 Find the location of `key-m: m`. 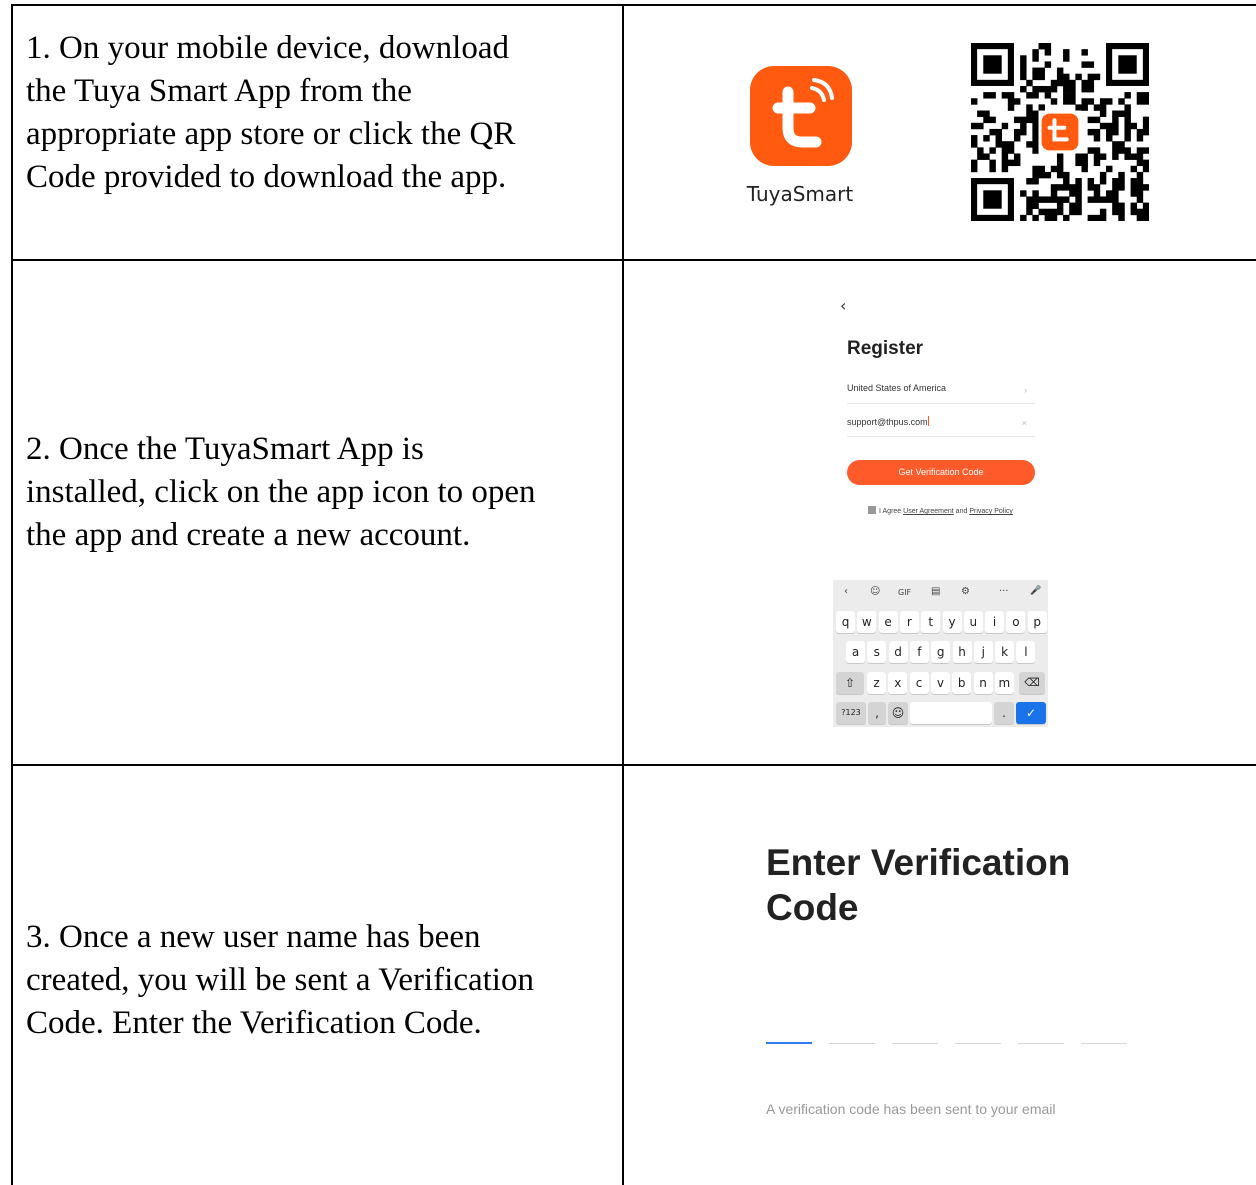

key-m: m is located at coordinates (1004, 683).